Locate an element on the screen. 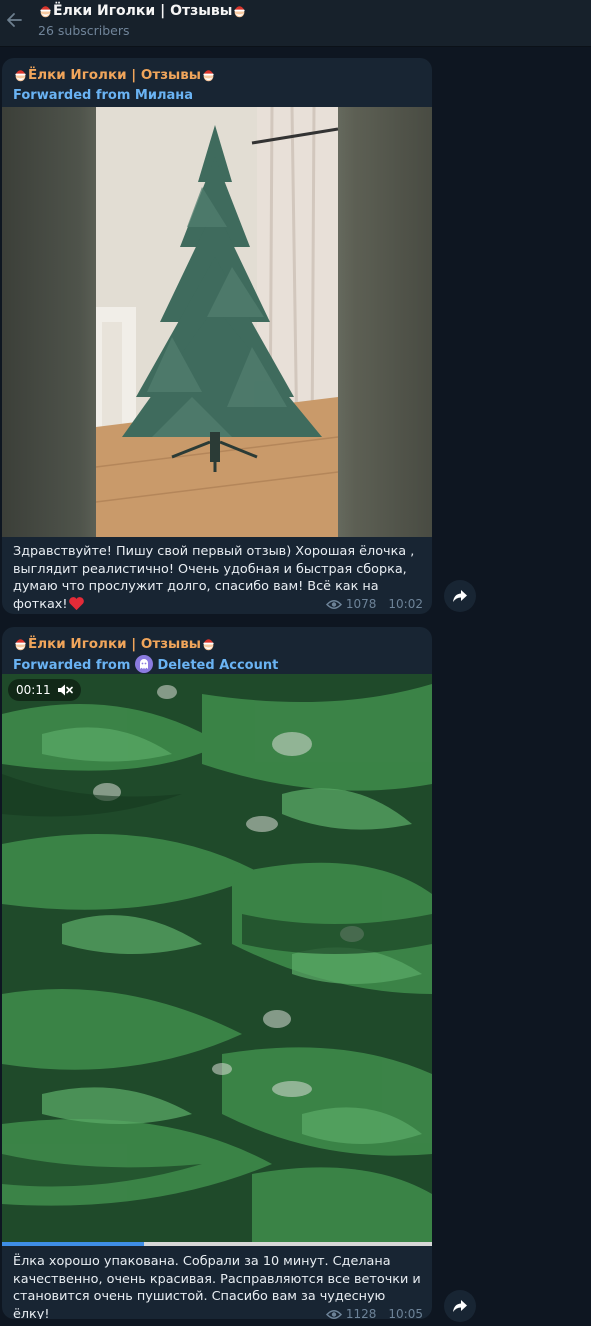 The height and width of the screenshot is (1326, 591). channel-title: Ёлки Иголки | Отзывы is located at coordinates (142, 11).